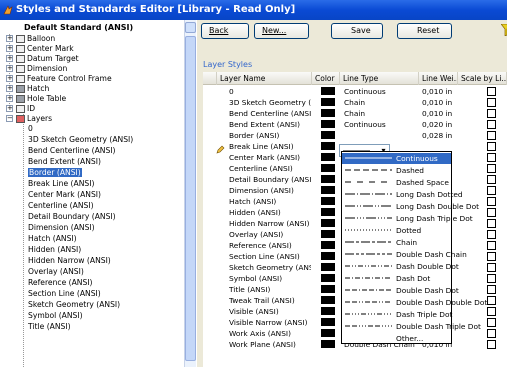  What do you see at coordinates (396, 158) in the screenshot?
I see `line-type-option: Continuous` at bounding box center [396, 158].